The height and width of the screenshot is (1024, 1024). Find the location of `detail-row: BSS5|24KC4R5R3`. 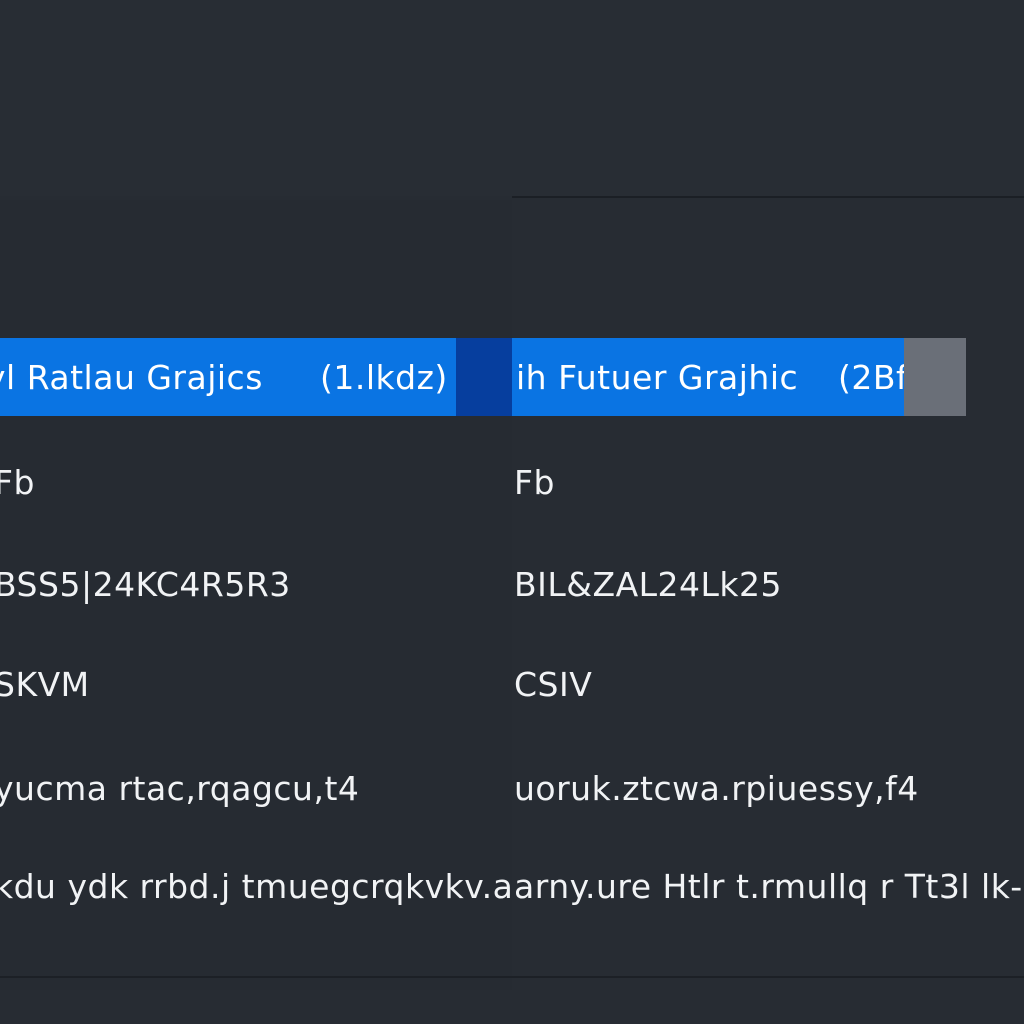

detail-row: BSS5|24KC4R5R3 is located at coordinates (145, 584).